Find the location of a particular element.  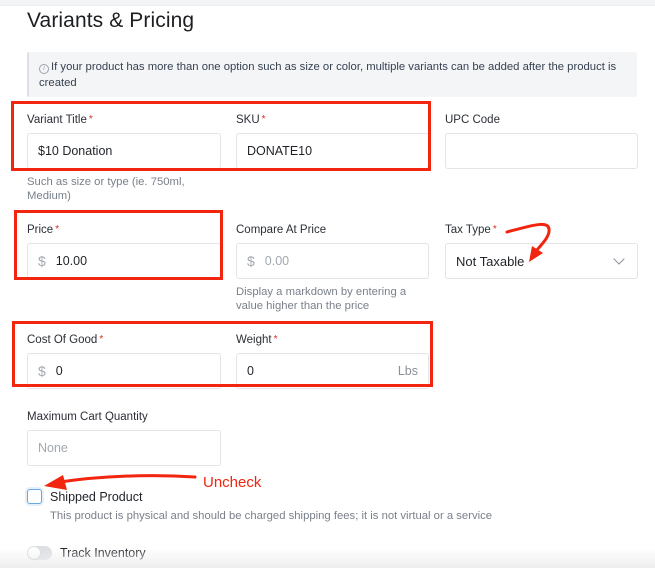

section-title: Variants & Pricing is located at coordinates (111, 20).